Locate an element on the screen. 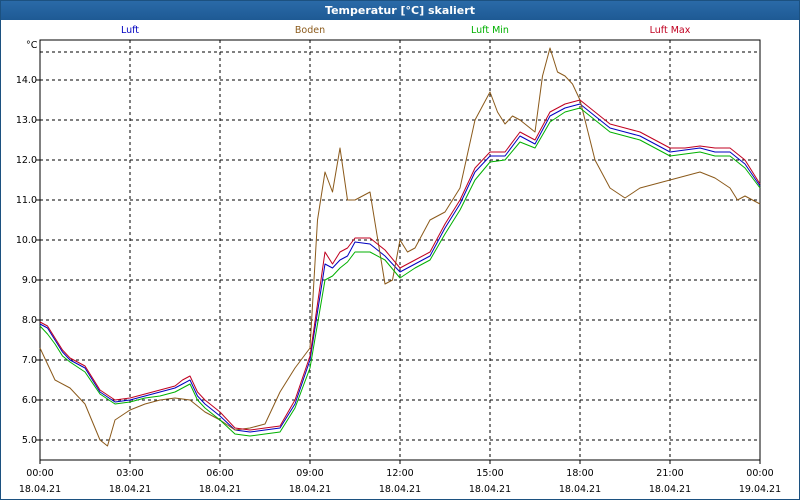 Image resolution: width=800 pixels, height=500 pixels. y-tick-label: 12.0 is located at coordinates (26, 160).